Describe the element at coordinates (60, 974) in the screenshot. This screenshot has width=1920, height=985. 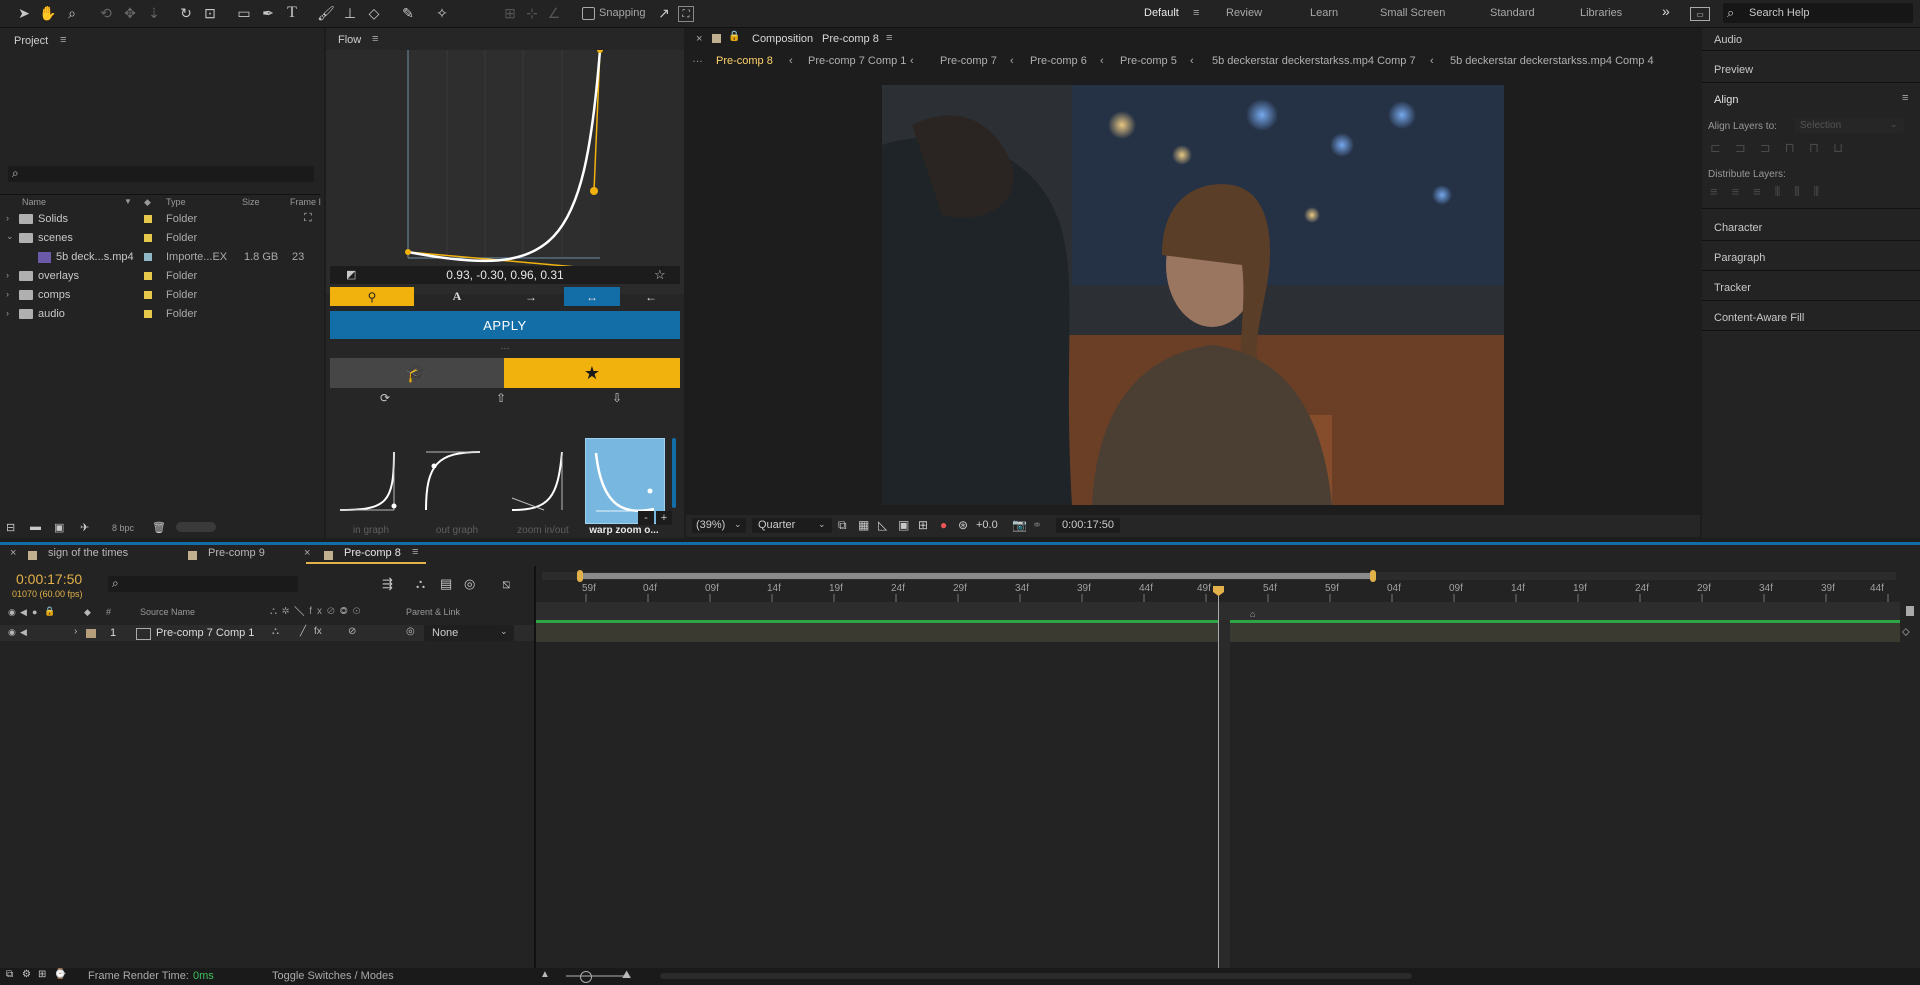
I see `render-time-icon: ⌚` at that location.